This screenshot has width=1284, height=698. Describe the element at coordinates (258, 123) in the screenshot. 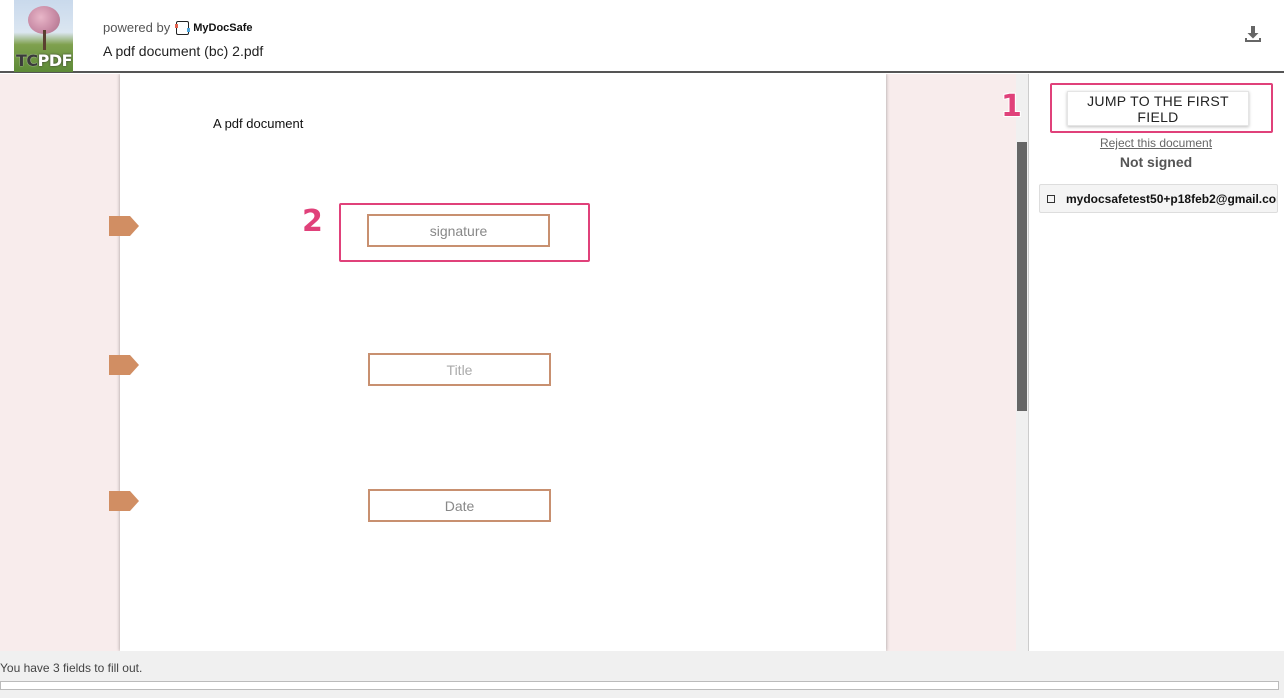

I see `page-heading: A pdf document` at that location.